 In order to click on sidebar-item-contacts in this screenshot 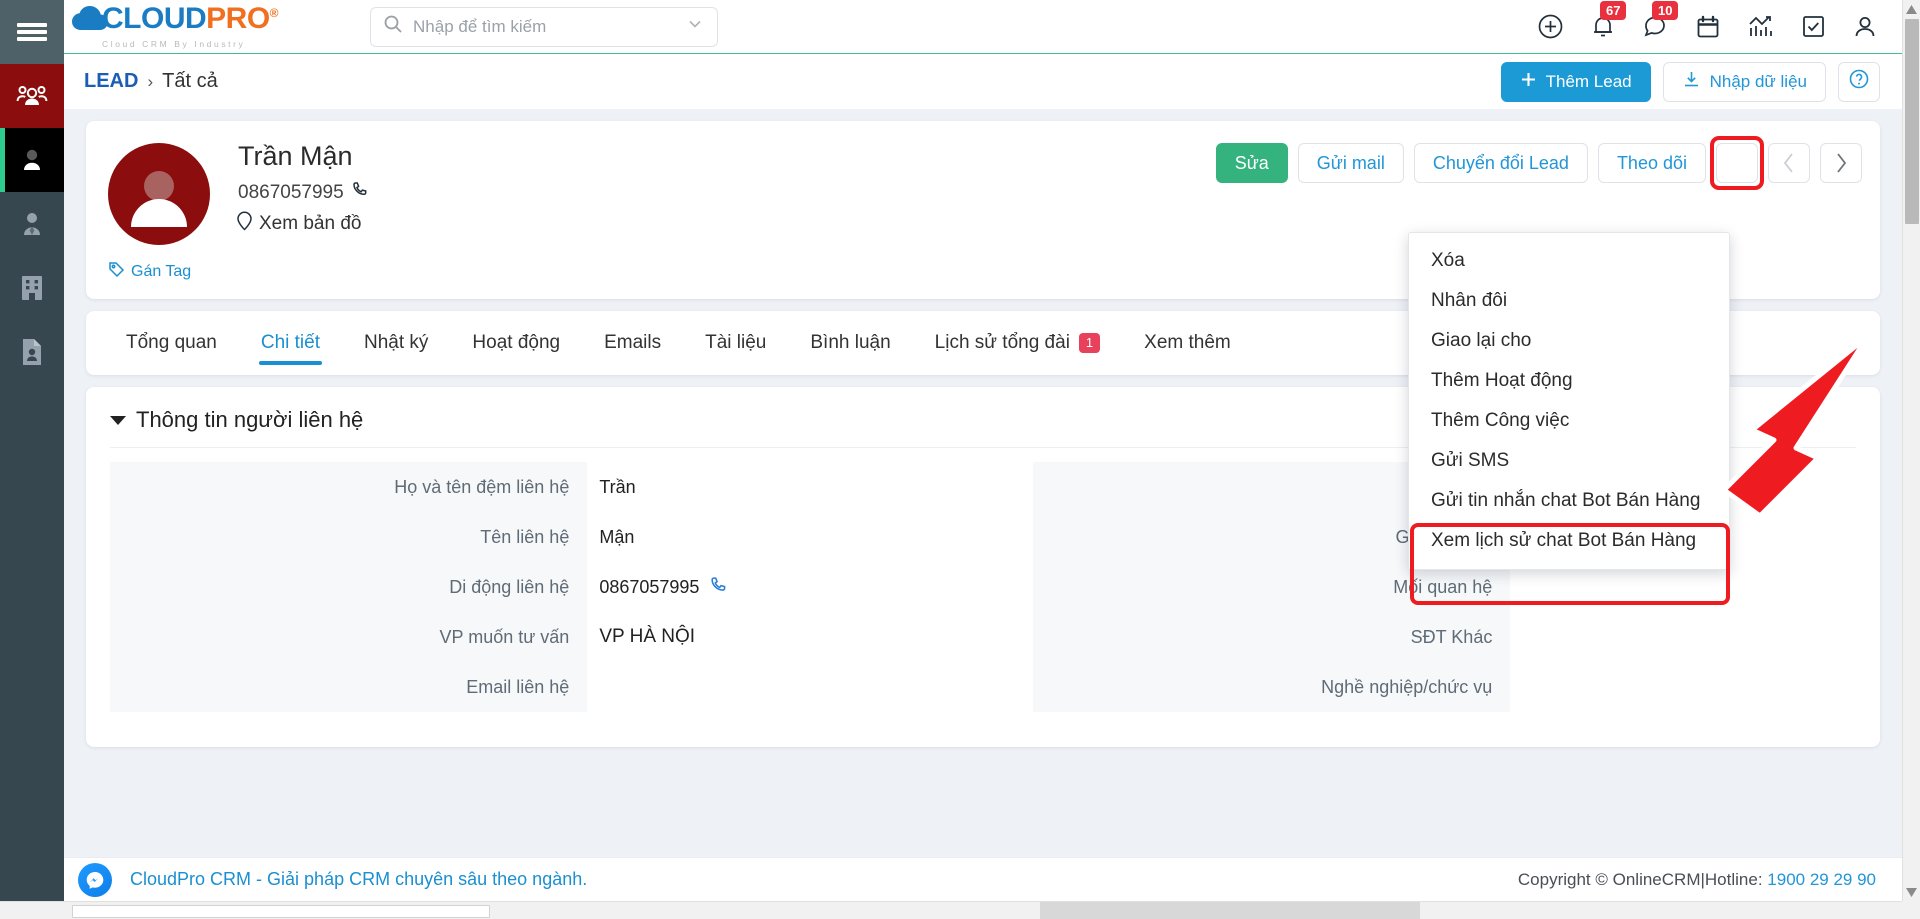, I will do `click(32, 160)`.